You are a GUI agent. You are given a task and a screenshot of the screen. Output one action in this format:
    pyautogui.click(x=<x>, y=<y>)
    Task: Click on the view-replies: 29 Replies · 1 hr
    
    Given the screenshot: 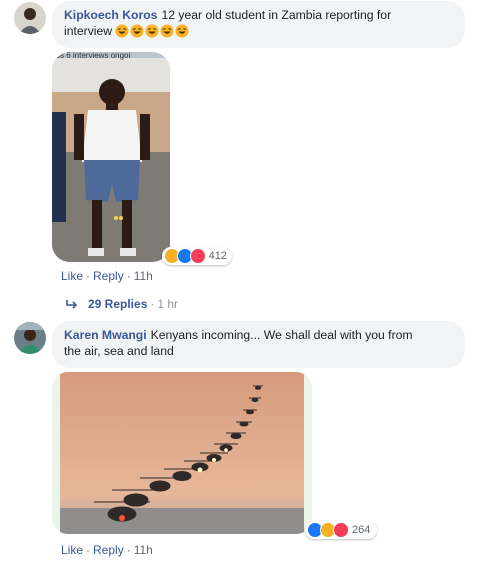 What is the action you would take?
    pyautogui.click(x=122, y=304)
    